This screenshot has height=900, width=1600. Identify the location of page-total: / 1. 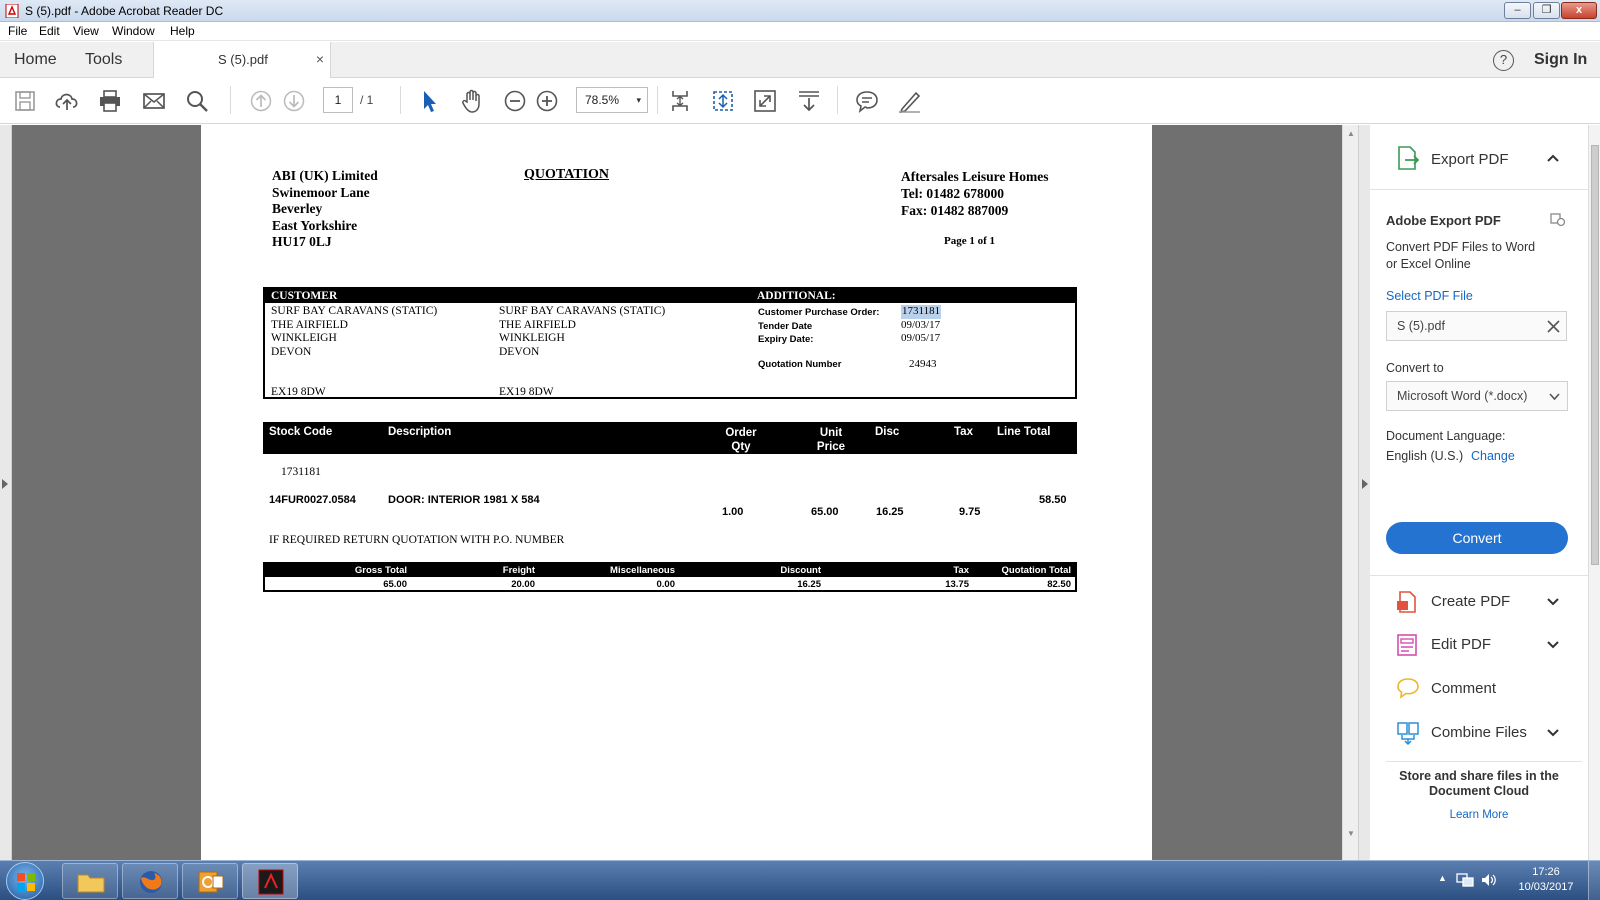
(367, 100).